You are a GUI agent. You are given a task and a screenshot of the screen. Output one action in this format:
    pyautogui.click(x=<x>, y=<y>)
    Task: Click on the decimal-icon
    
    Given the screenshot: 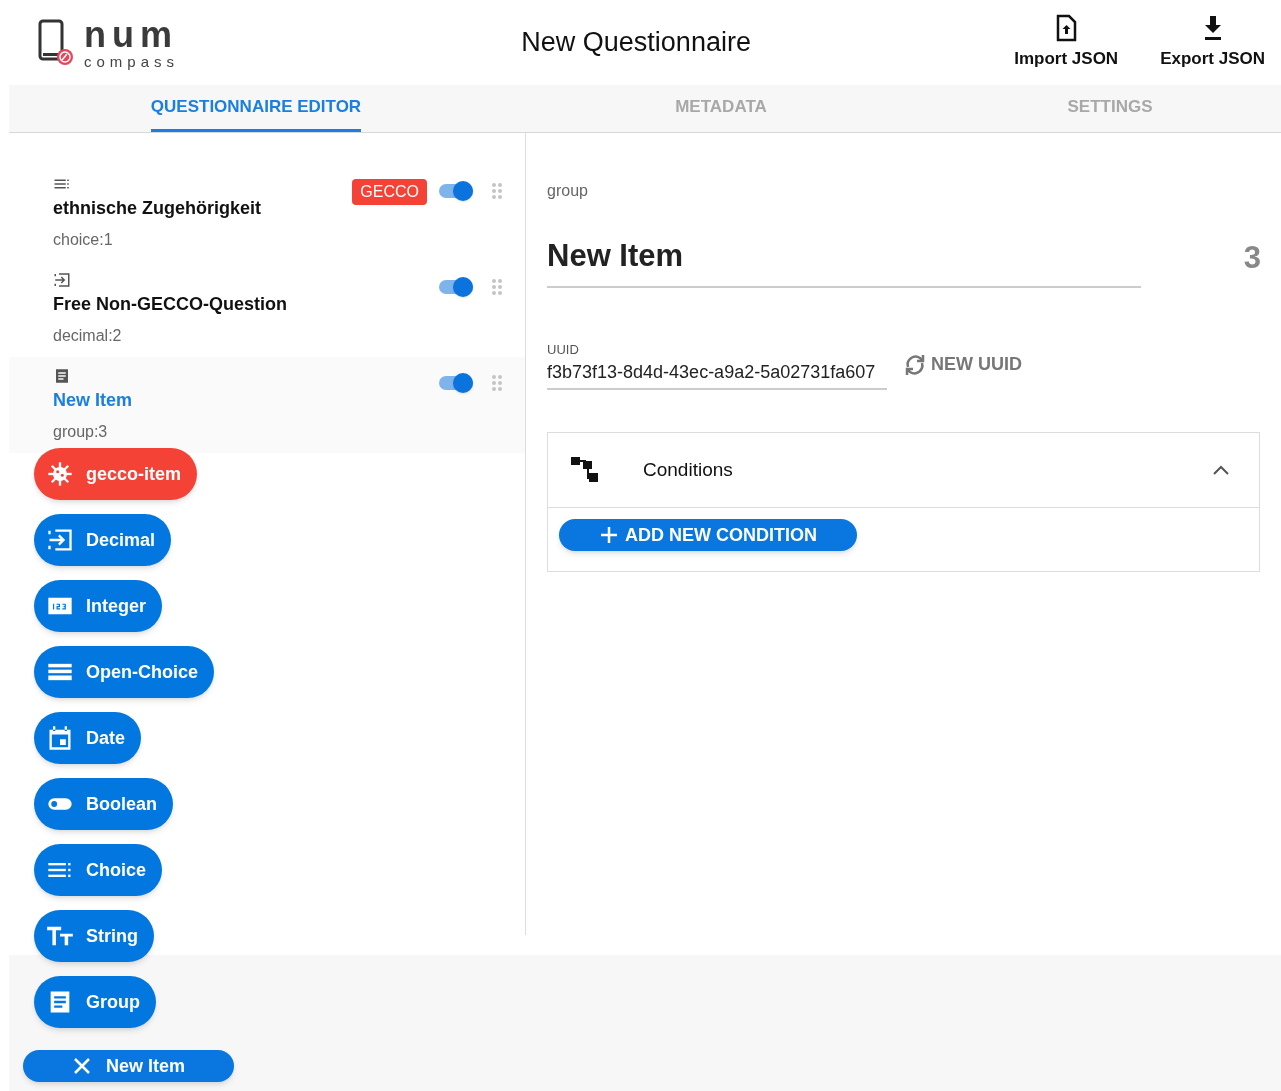 What is the action you would take?
    pyautogui.click(x=62, y=279)
    